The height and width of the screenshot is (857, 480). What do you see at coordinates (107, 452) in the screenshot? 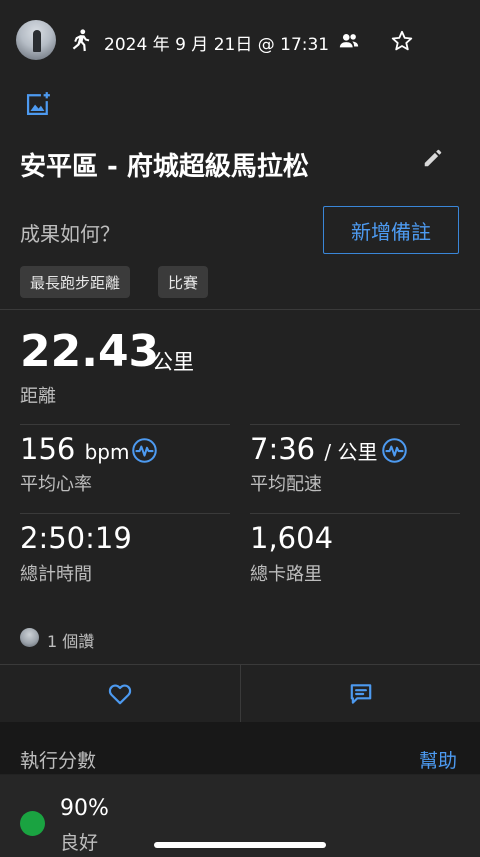
I see `avg-heart-rate-unit: bpm` at bounding box center [107, 452].